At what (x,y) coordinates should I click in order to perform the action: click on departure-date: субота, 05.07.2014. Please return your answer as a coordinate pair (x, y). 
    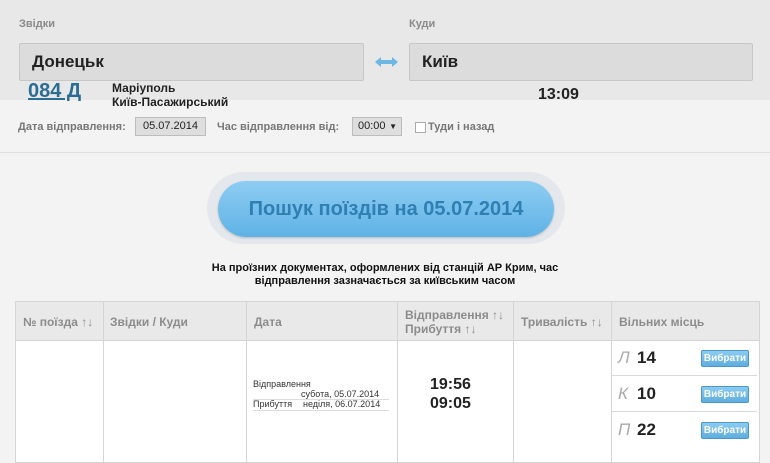
    Looking at the image, I should click on (340, 394).